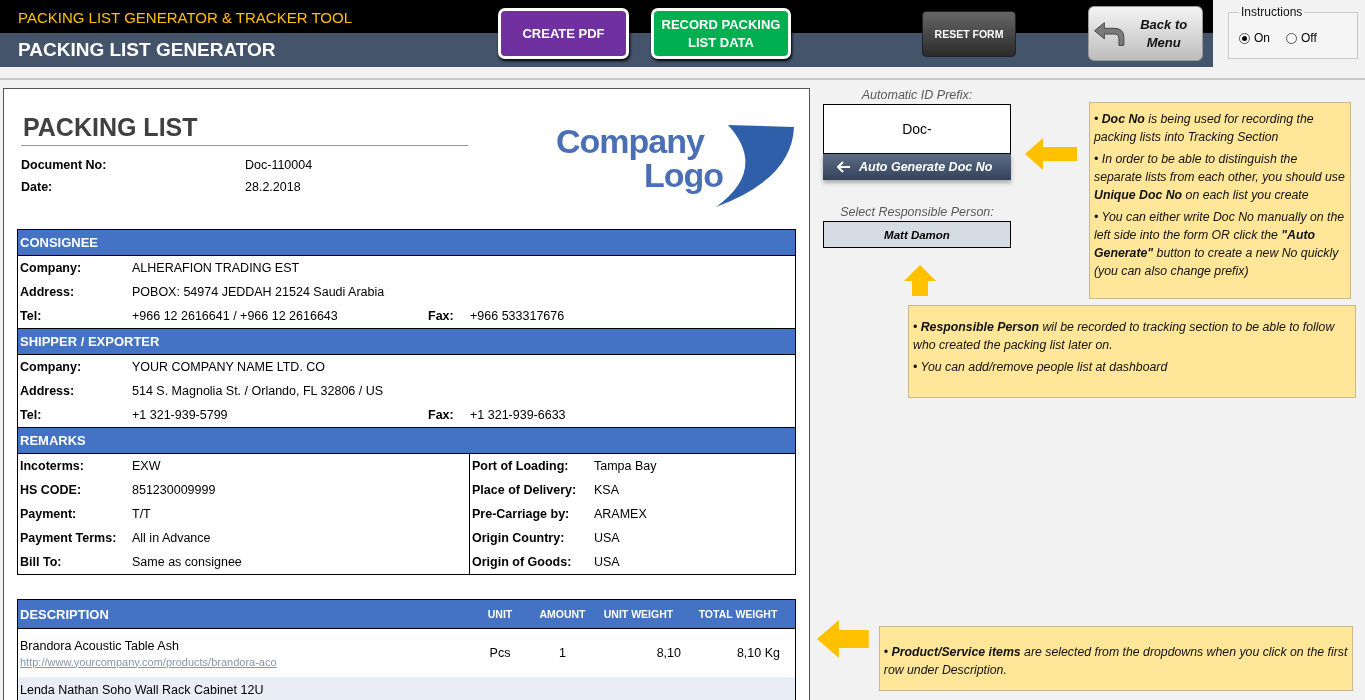  I want to click on column-header: TOTAL WEIGHT, so click(738, 614).